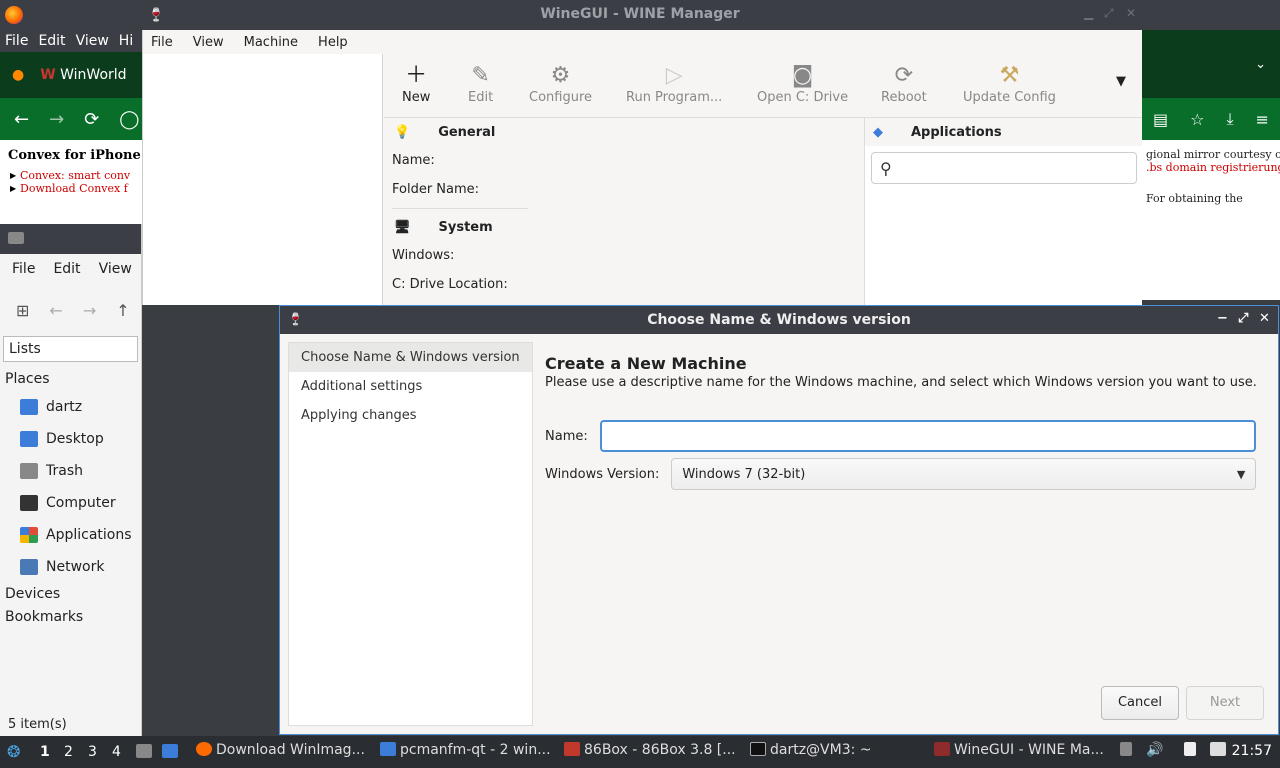 This screenshot has height=768, width=1280. Describe the element at coordinates (1262, 119) in the screenshot. I see `hamburger-menu-icon: ≡` at that location.